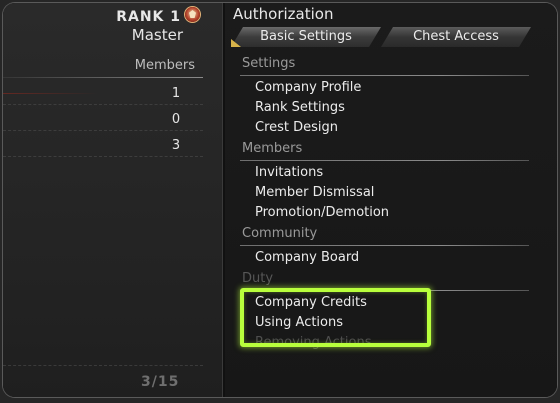 This screenshot has width=560, height=403. Describe the element at coordinates (308, 87) in the screenshot. I see `permission-company-profile: Company Profile` at that location.